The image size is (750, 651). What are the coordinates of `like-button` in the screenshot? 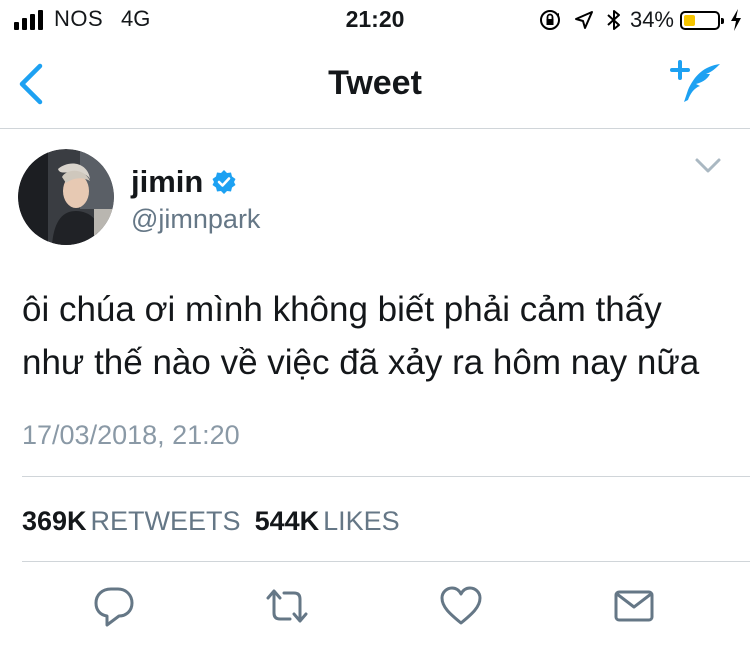 It's located at (461, 606).